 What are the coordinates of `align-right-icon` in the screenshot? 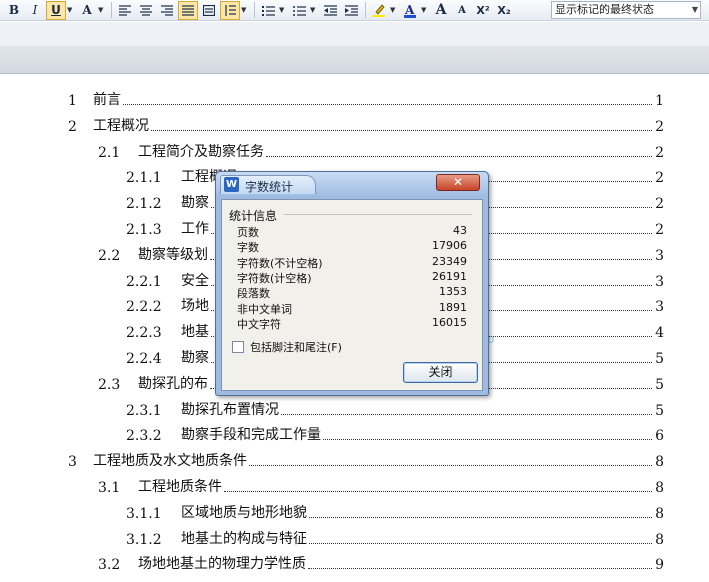 It's located at (167, 10).